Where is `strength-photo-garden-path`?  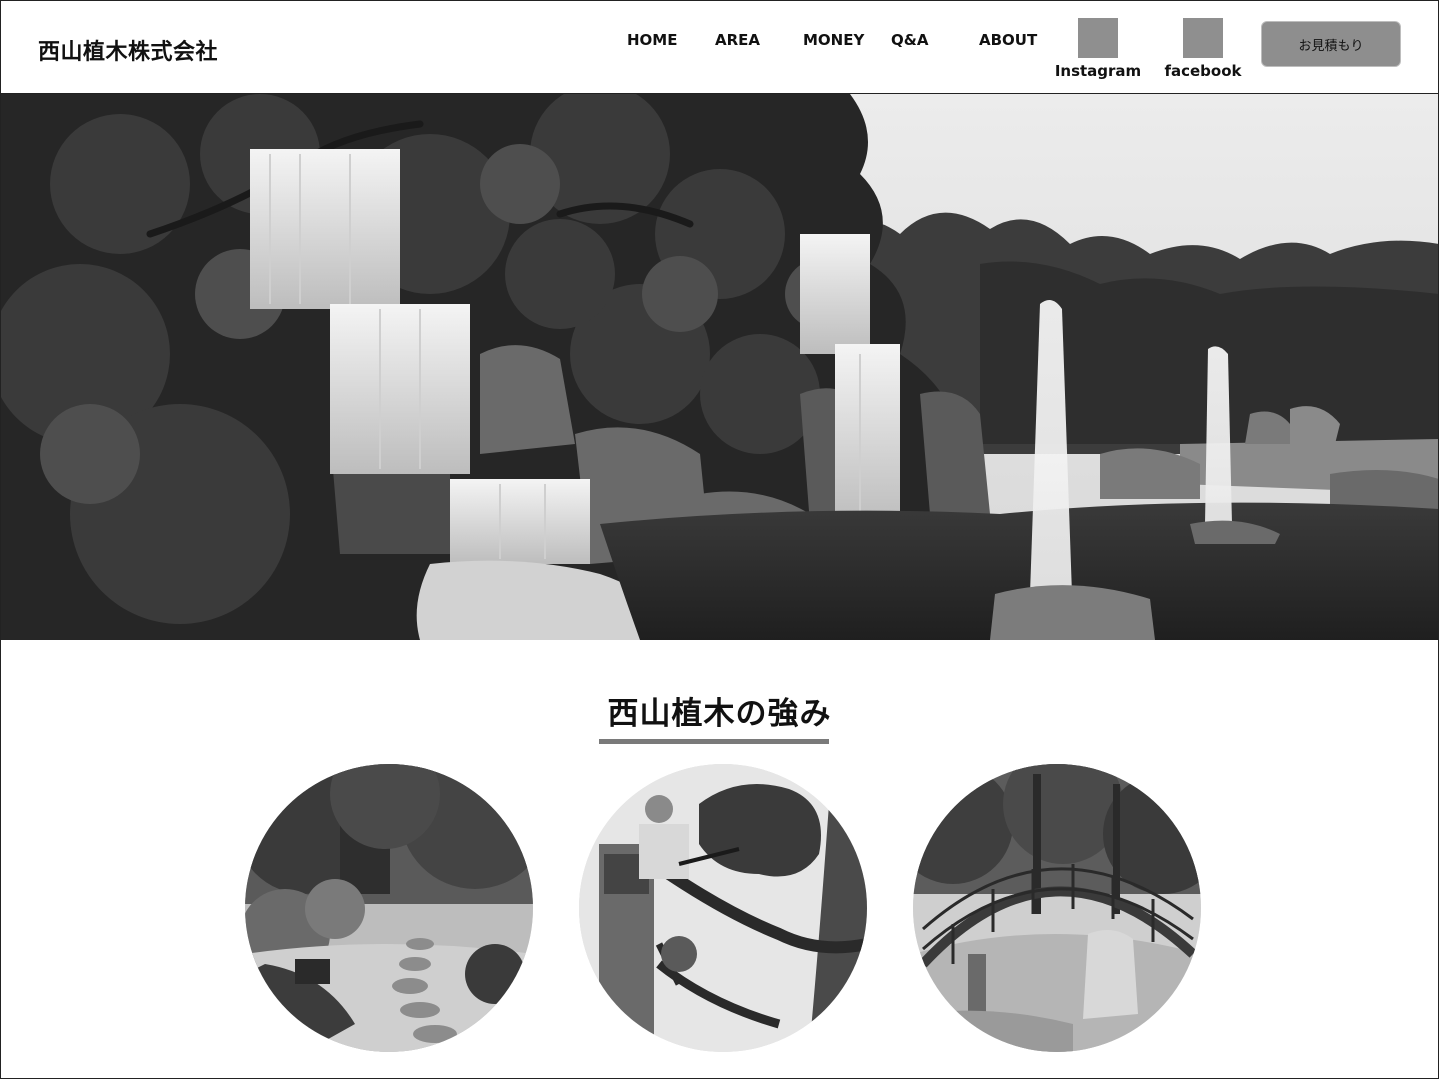 strength-photo-garden-path is located at coordinates (389, 908).